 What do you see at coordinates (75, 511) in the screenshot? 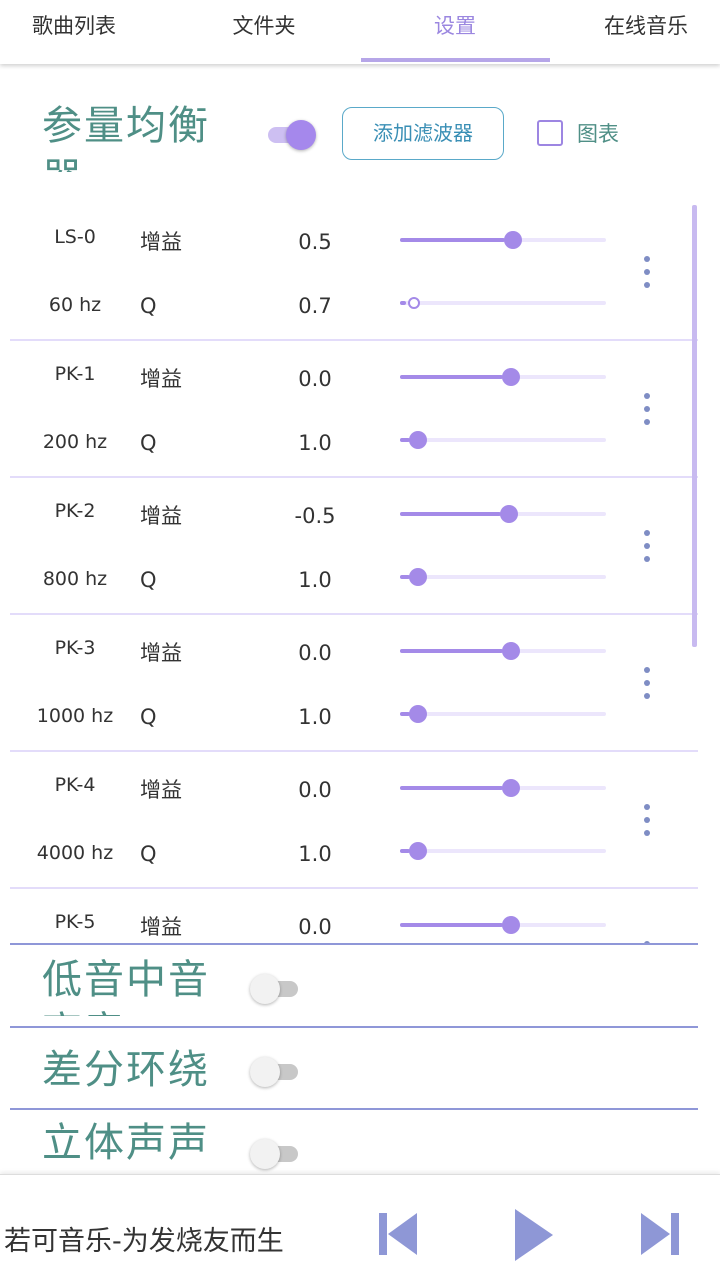
I see `filter-name: PK-2` at bounding box center [75, 511].